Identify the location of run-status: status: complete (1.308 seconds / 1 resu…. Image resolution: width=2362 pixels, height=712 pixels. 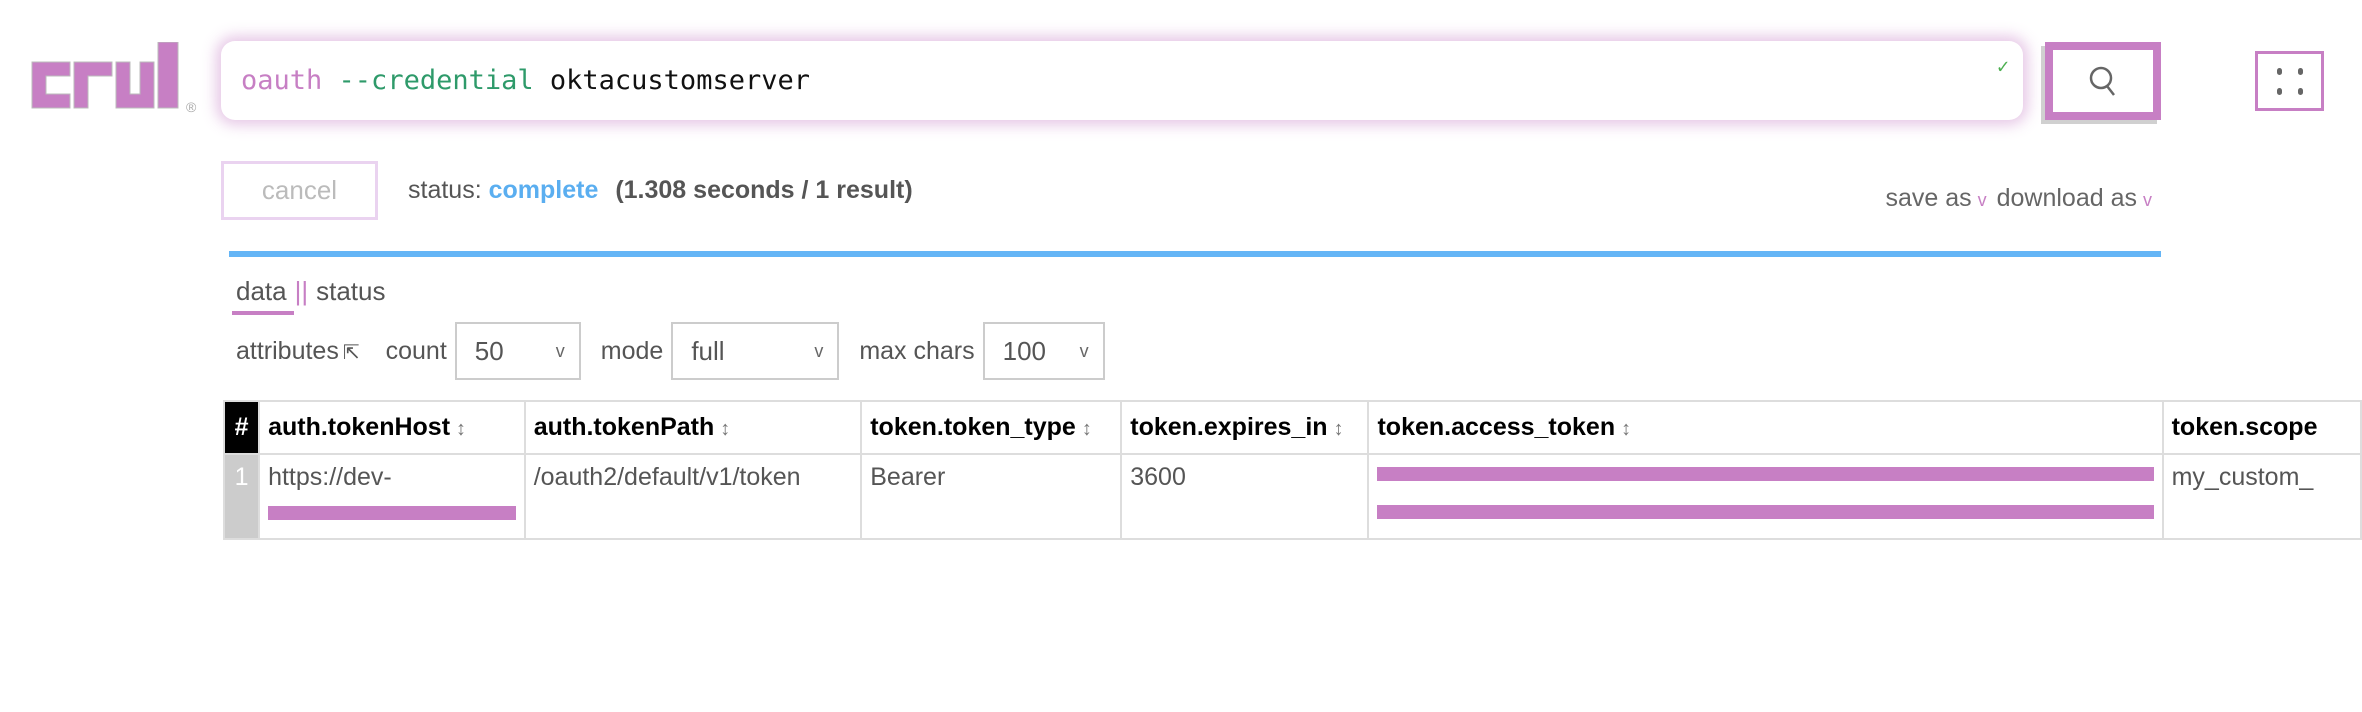
(660, 190).